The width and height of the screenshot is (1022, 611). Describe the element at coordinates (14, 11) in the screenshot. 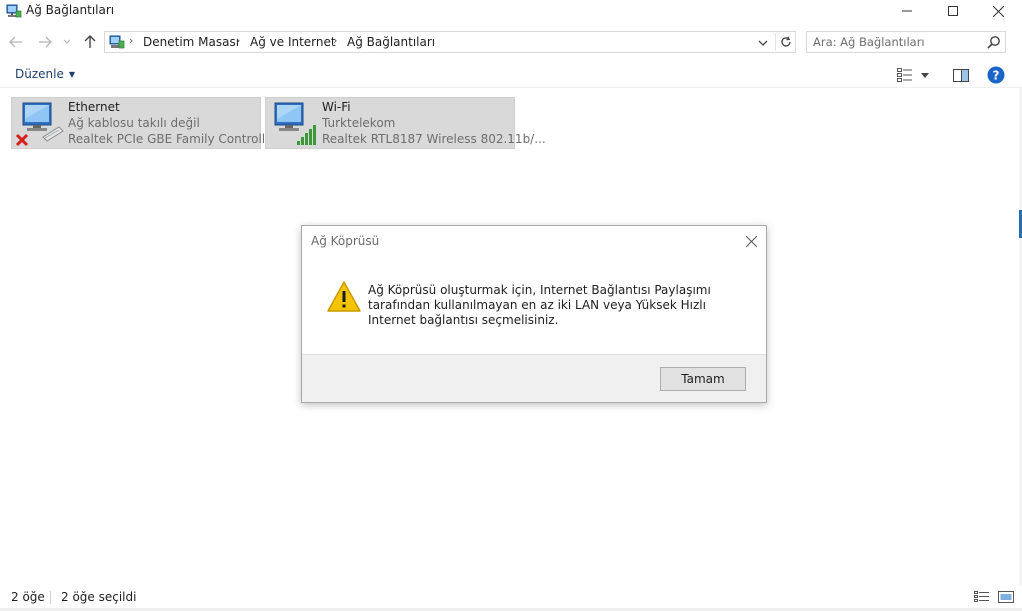

I see `network-connections-icon` at that location.